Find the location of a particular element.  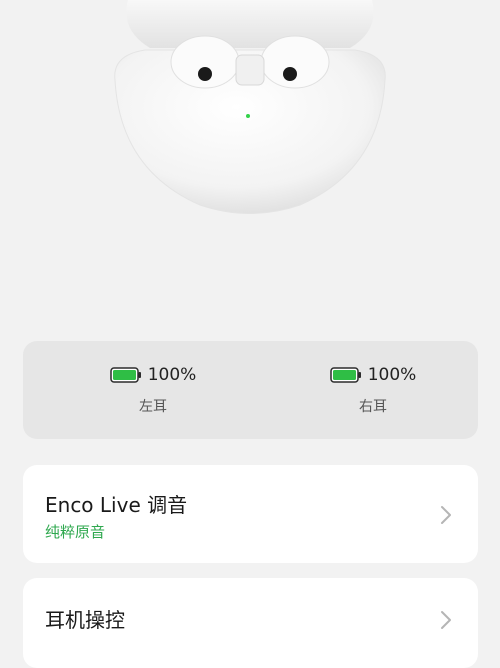

enco-live-title: Enco Live 调音 is located at coordinates (116, 505).